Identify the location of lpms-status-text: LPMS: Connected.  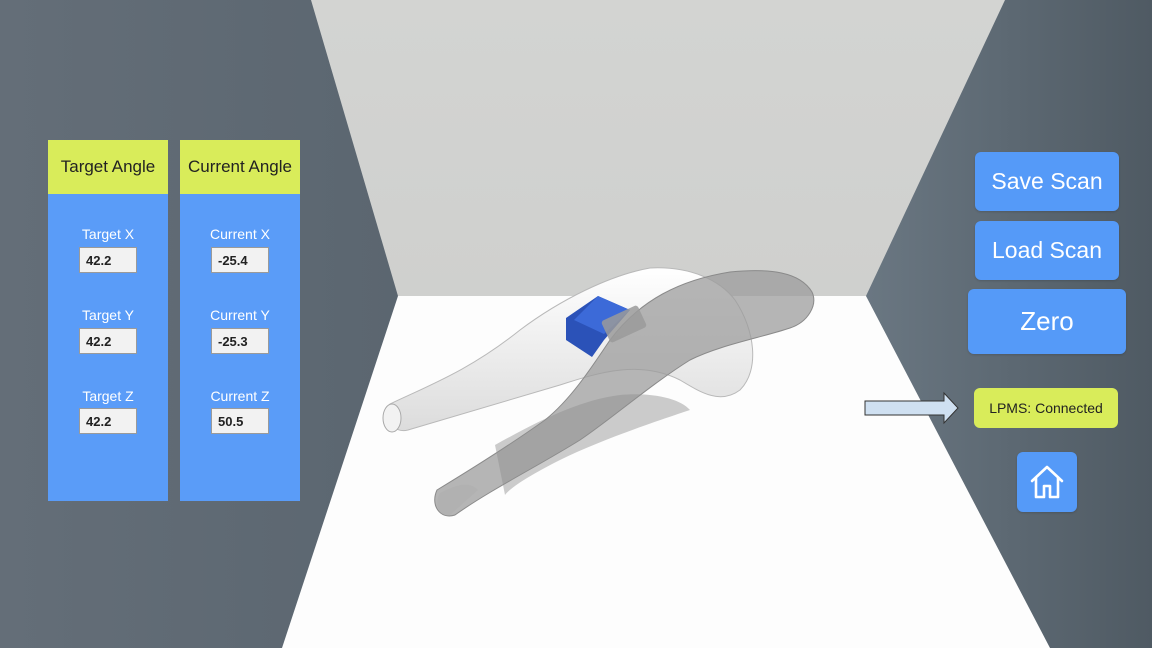
(1046, 408).